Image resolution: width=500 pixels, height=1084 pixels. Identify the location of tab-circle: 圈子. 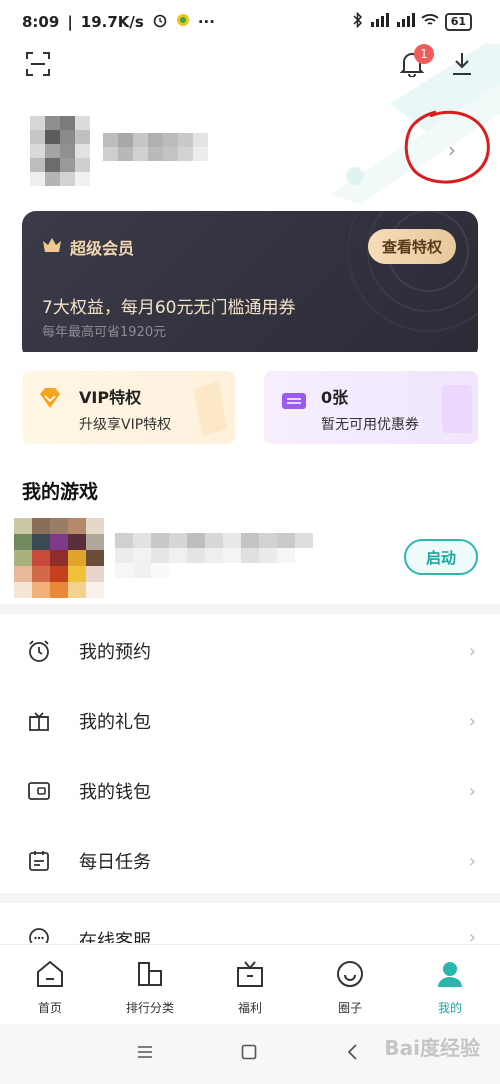
(350, 984).